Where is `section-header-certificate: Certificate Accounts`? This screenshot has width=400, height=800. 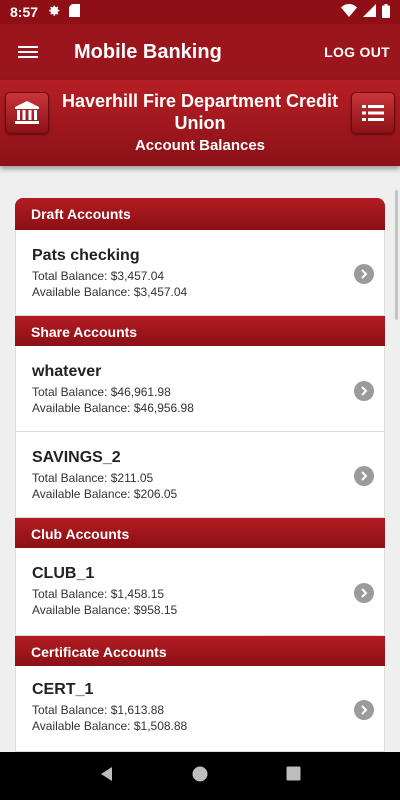 section-header-certificate: Certificate Accounts is located at coordinates (200, 651).